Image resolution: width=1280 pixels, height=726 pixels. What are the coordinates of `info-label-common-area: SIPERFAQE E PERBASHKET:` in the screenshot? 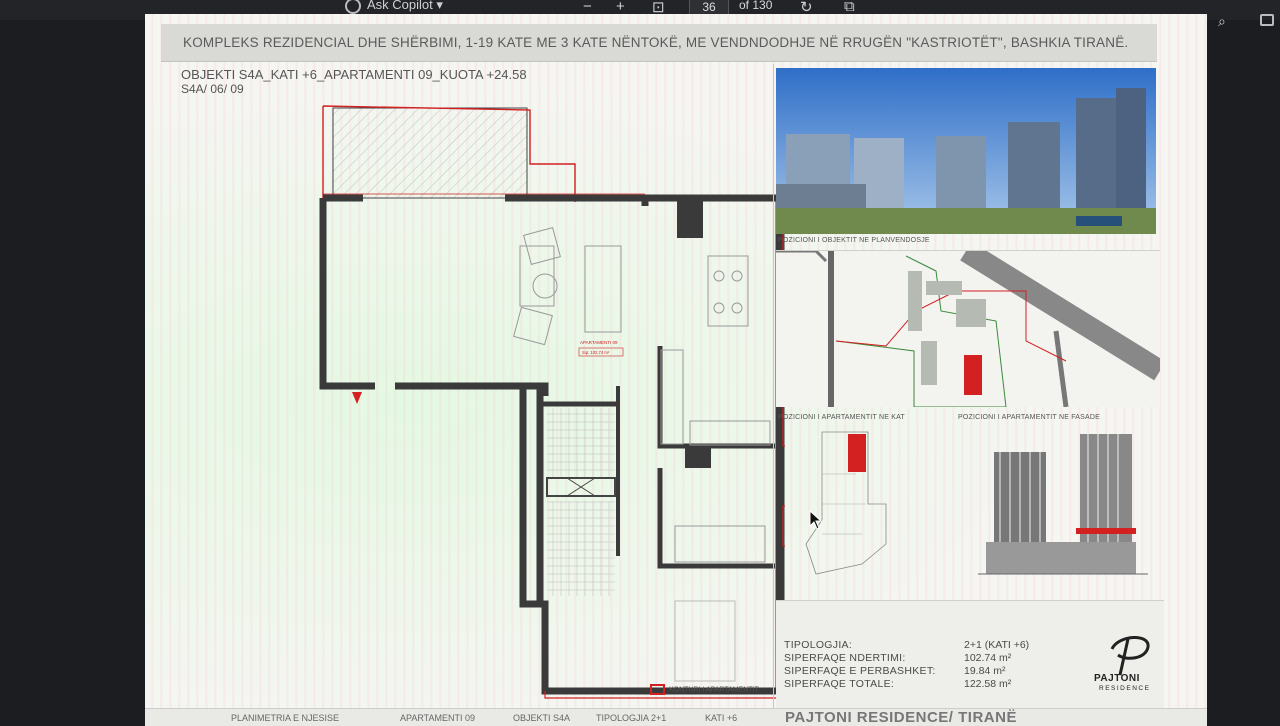 It's located at (860, 671).